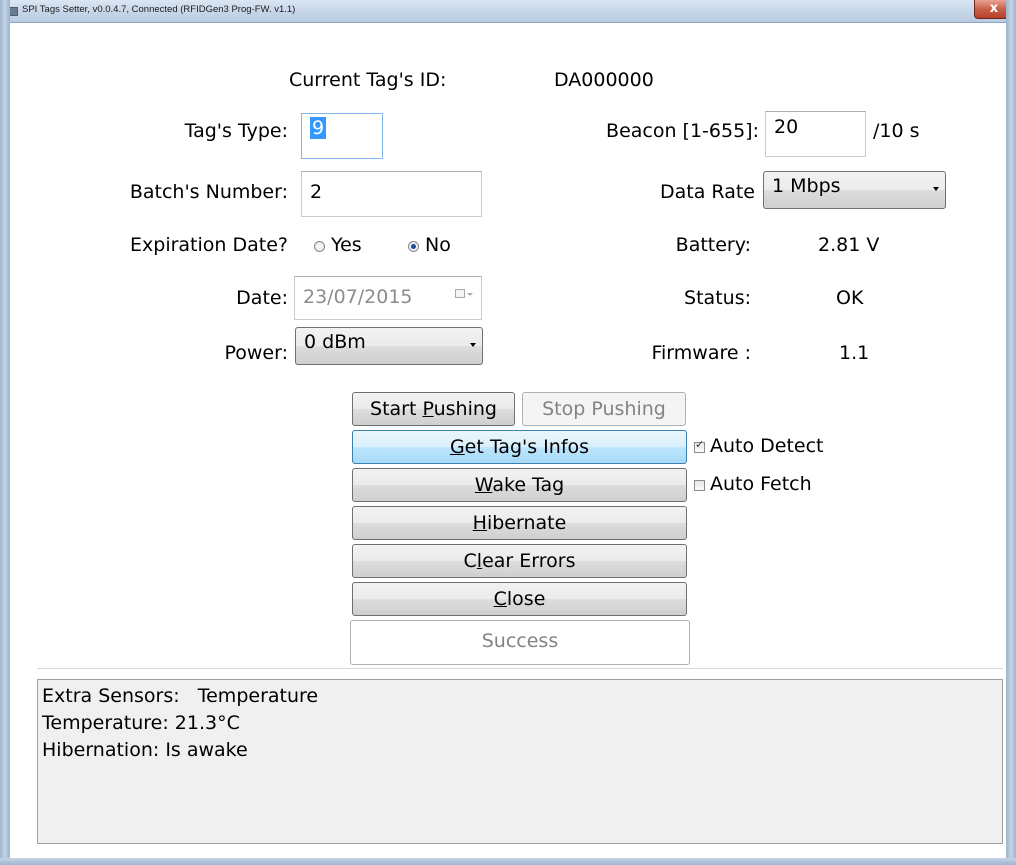 The height and width of the screenshot is (865, 1016). What do you see at coordinates (460, 293) in the screenshot?
I see `calendar-icon` at bounding box center [460, 293].